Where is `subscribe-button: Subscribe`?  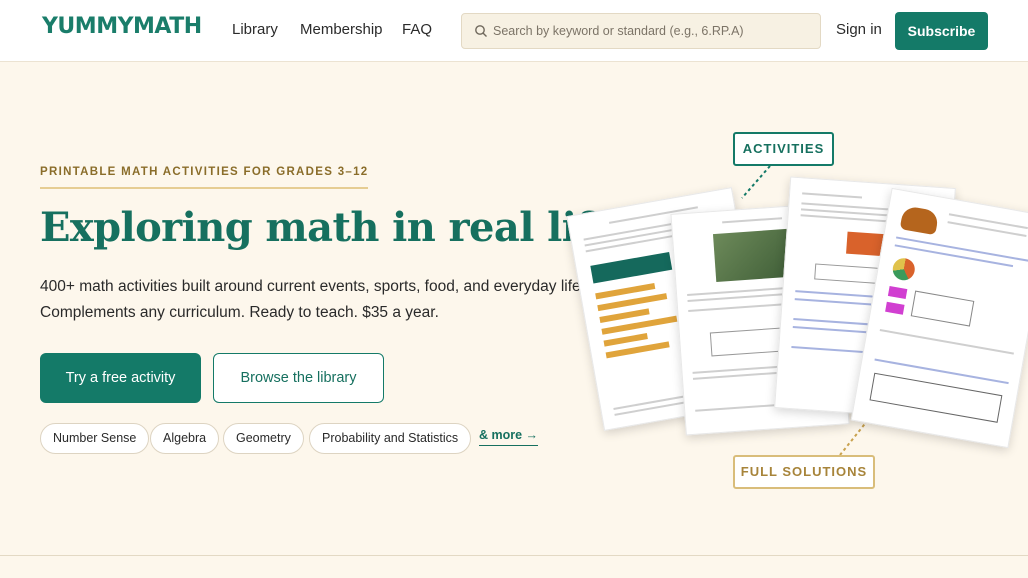
subscribe-button: Subscribe is located at coordinates (941, 31).